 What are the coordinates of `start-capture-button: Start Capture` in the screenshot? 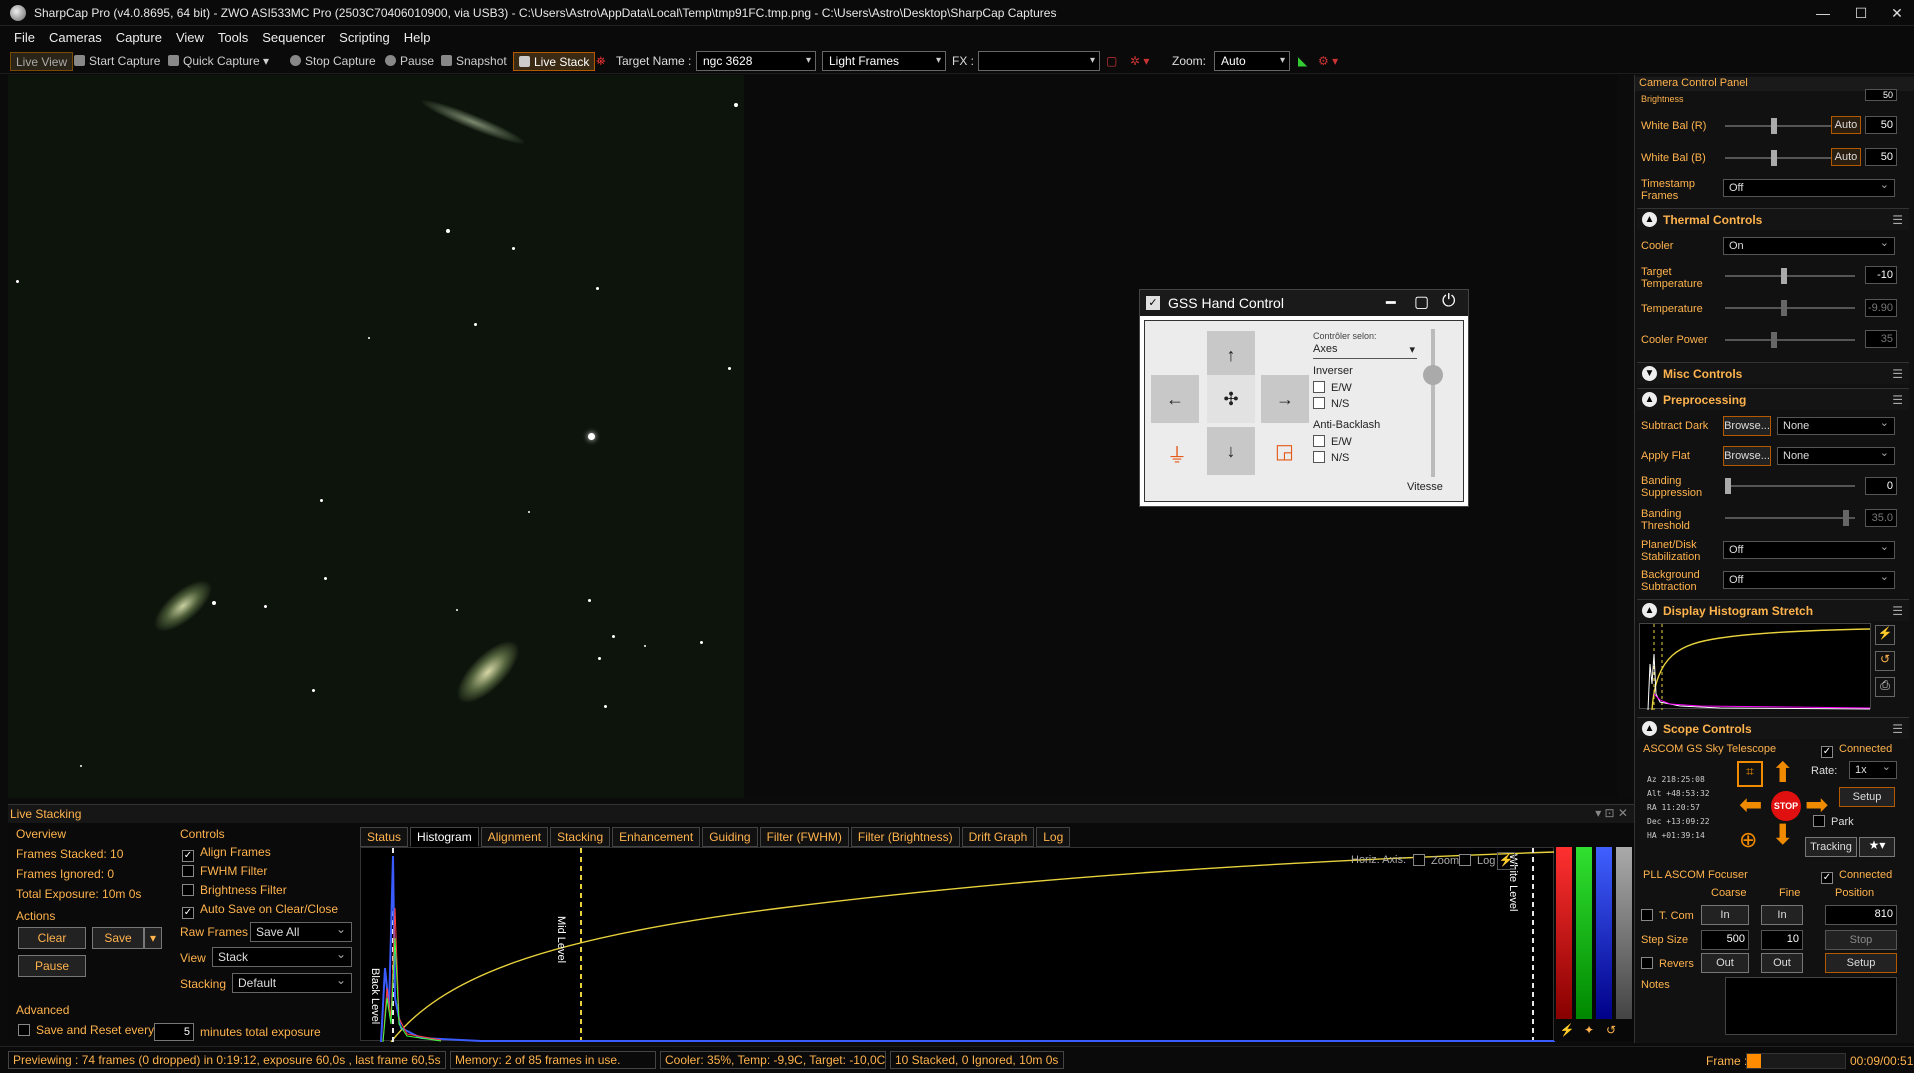 It's located at (117, 61).